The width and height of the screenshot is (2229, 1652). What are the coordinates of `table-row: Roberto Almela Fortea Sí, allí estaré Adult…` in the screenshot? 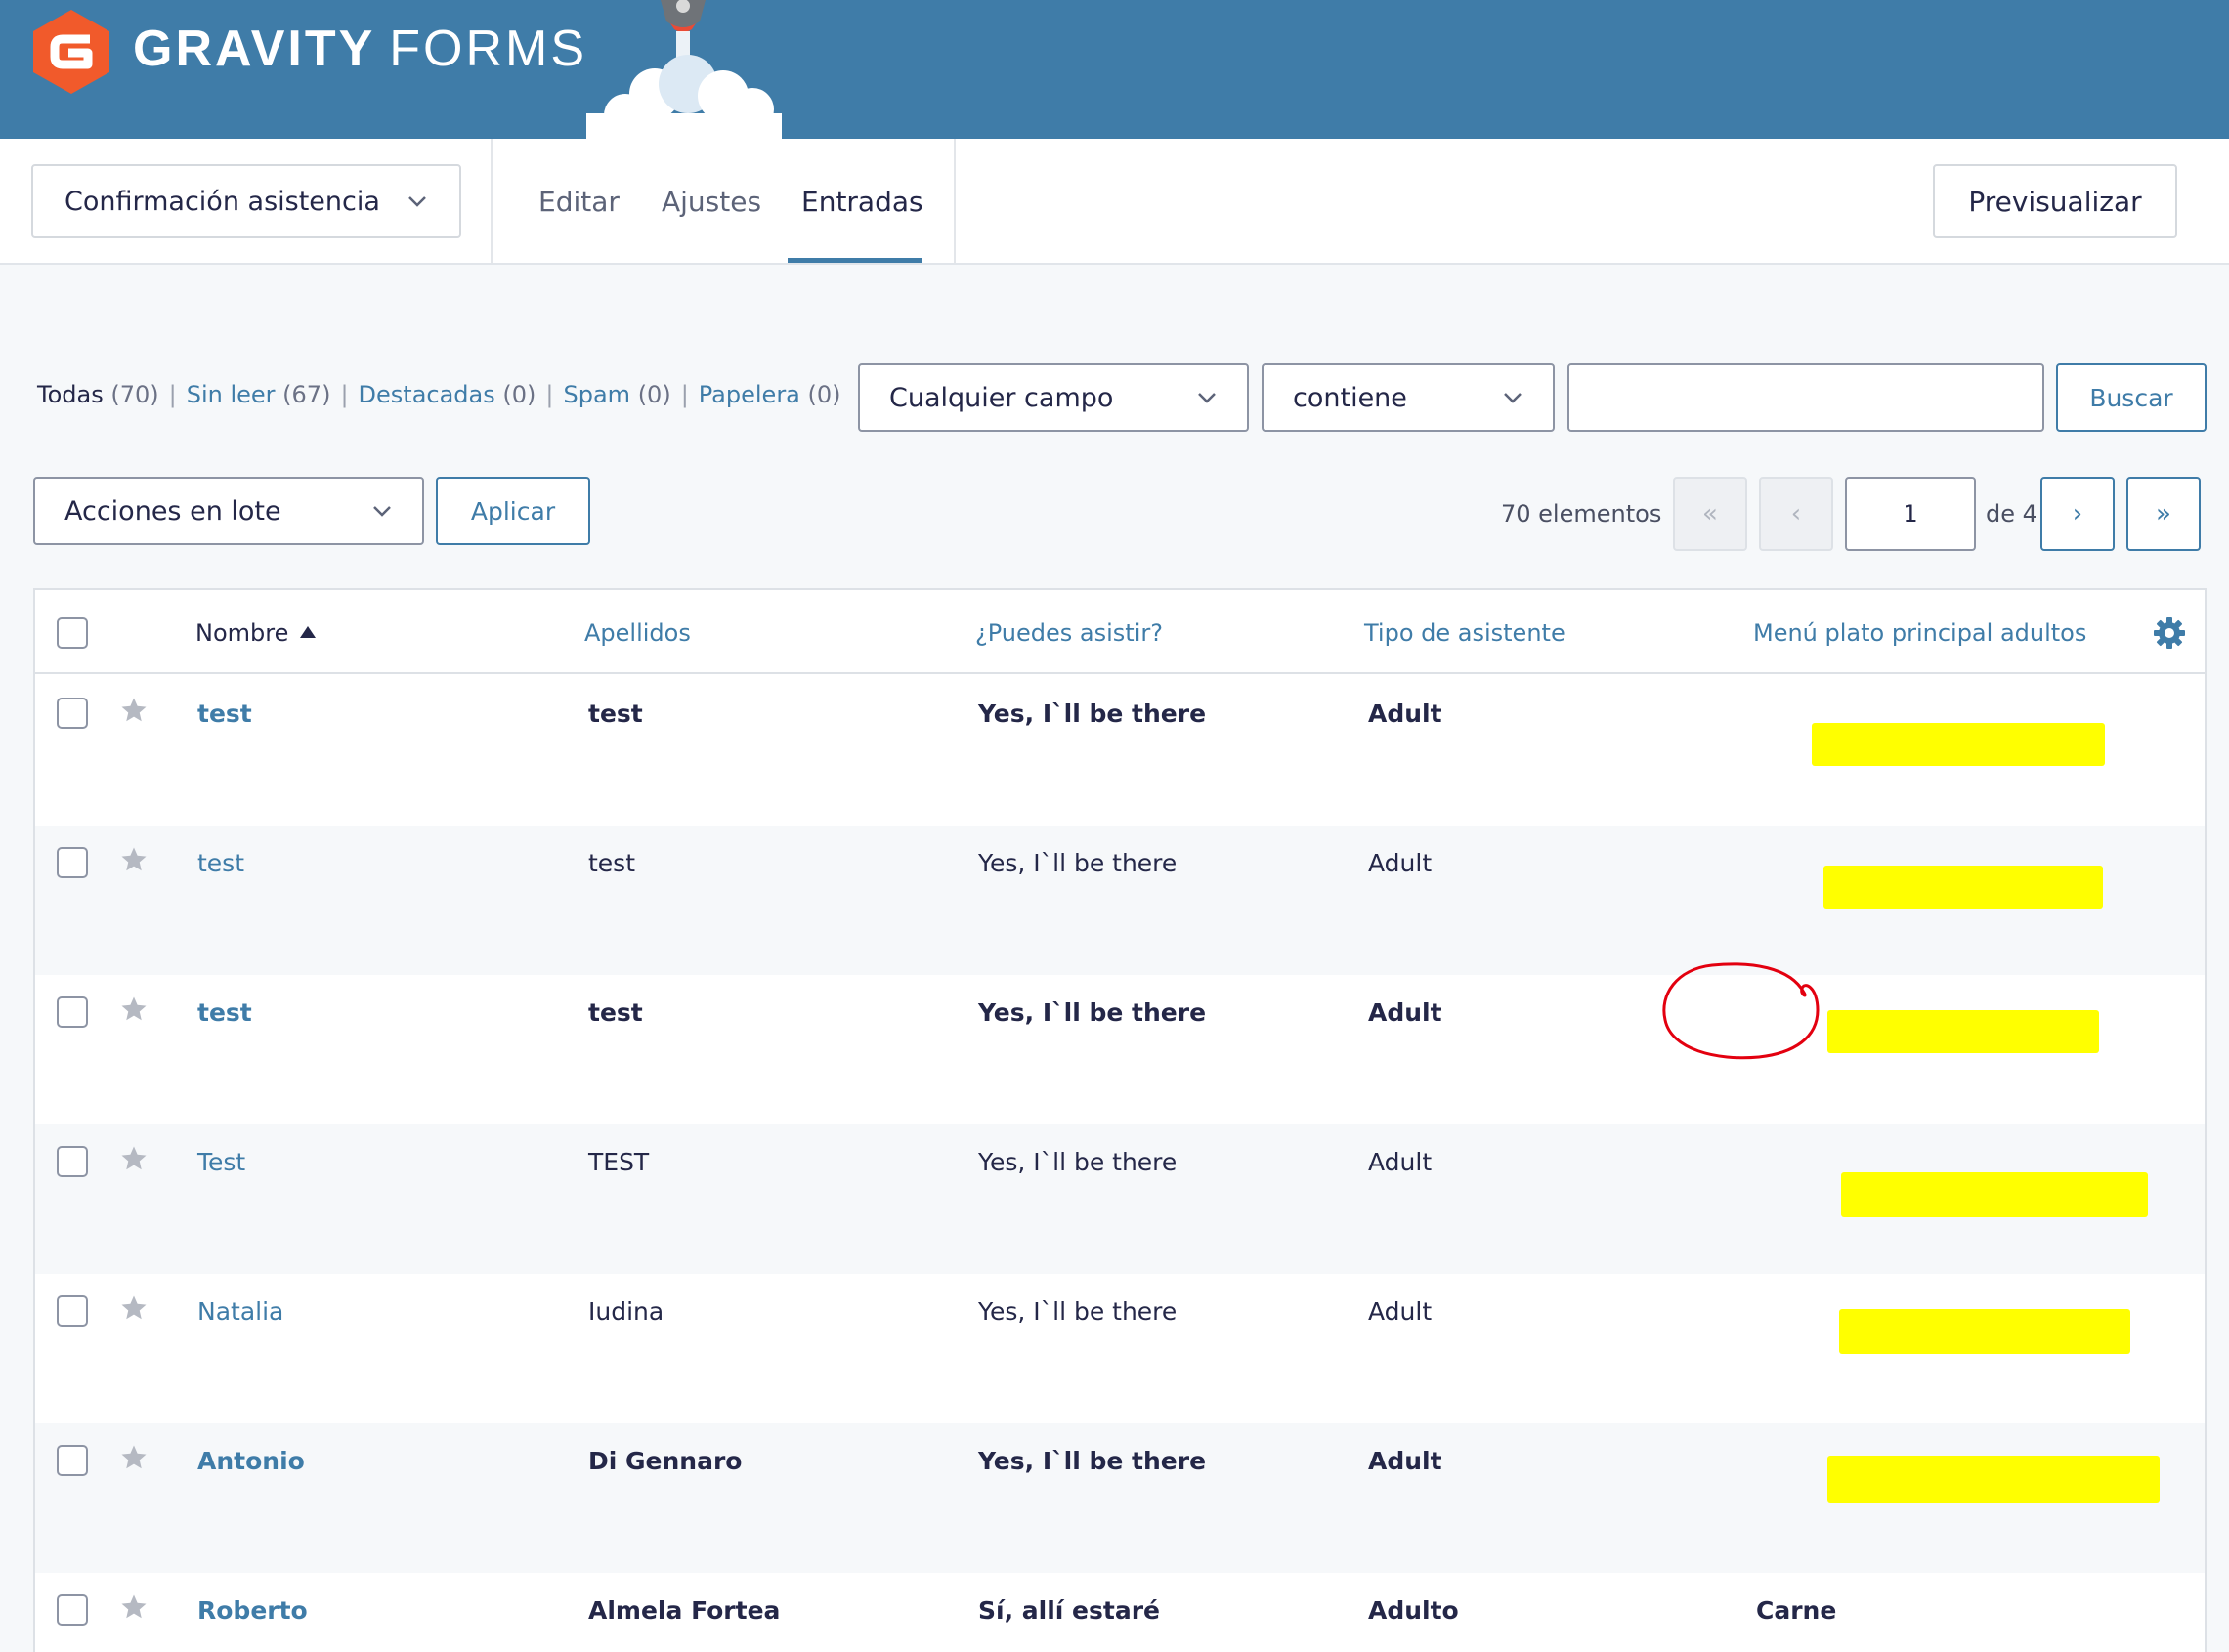 It's located at (1120, 1612).